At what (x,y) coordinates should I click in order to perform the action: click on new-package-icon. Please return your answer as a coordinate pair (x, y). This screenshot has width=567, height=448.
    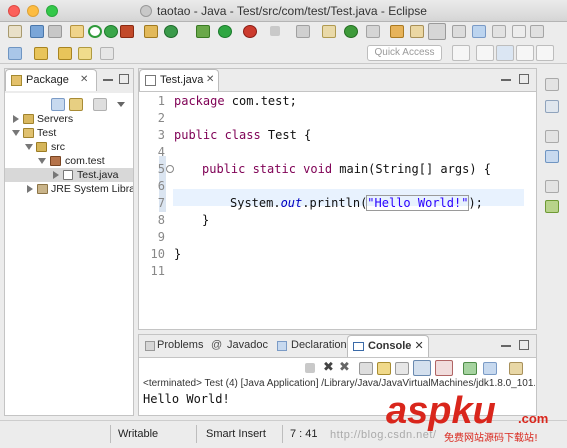
    Looking at the image, I should click on (329, 31).